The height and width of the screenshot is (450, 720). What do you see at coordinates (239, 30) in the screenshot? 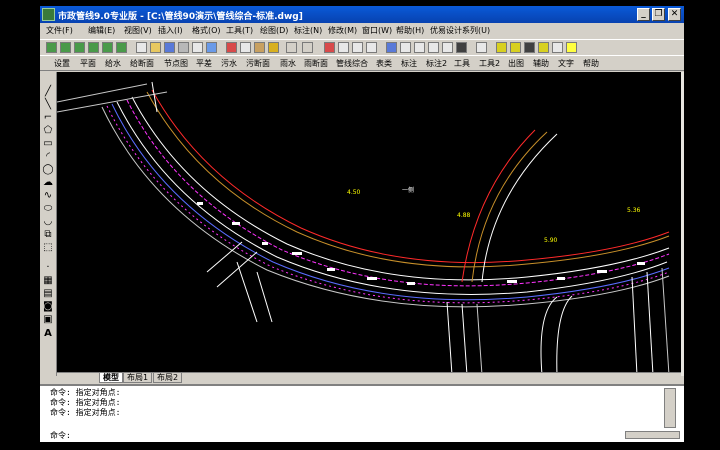
I see `menu-tools: 工具(T)` at bounding box center [239, 30].